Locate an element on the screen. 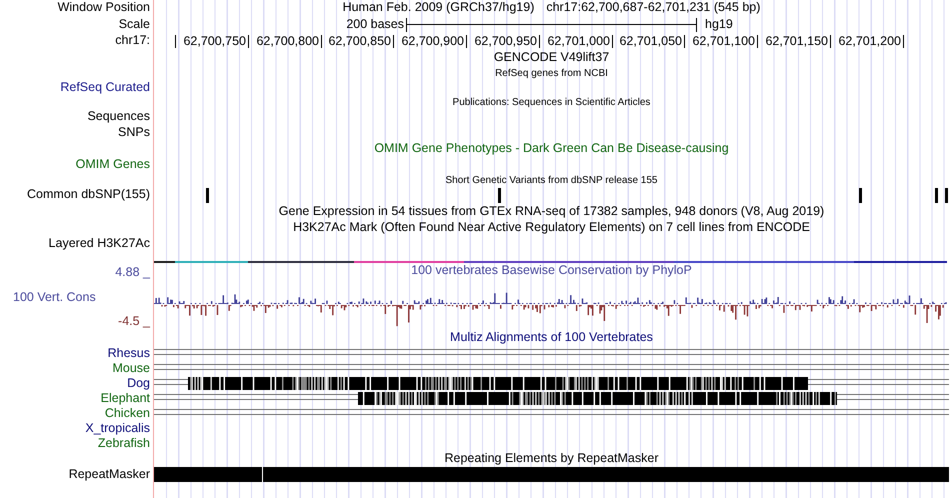 The image size is (950, 498). axis-max-label: 4.88 _ is located at coordinates (133, 272).